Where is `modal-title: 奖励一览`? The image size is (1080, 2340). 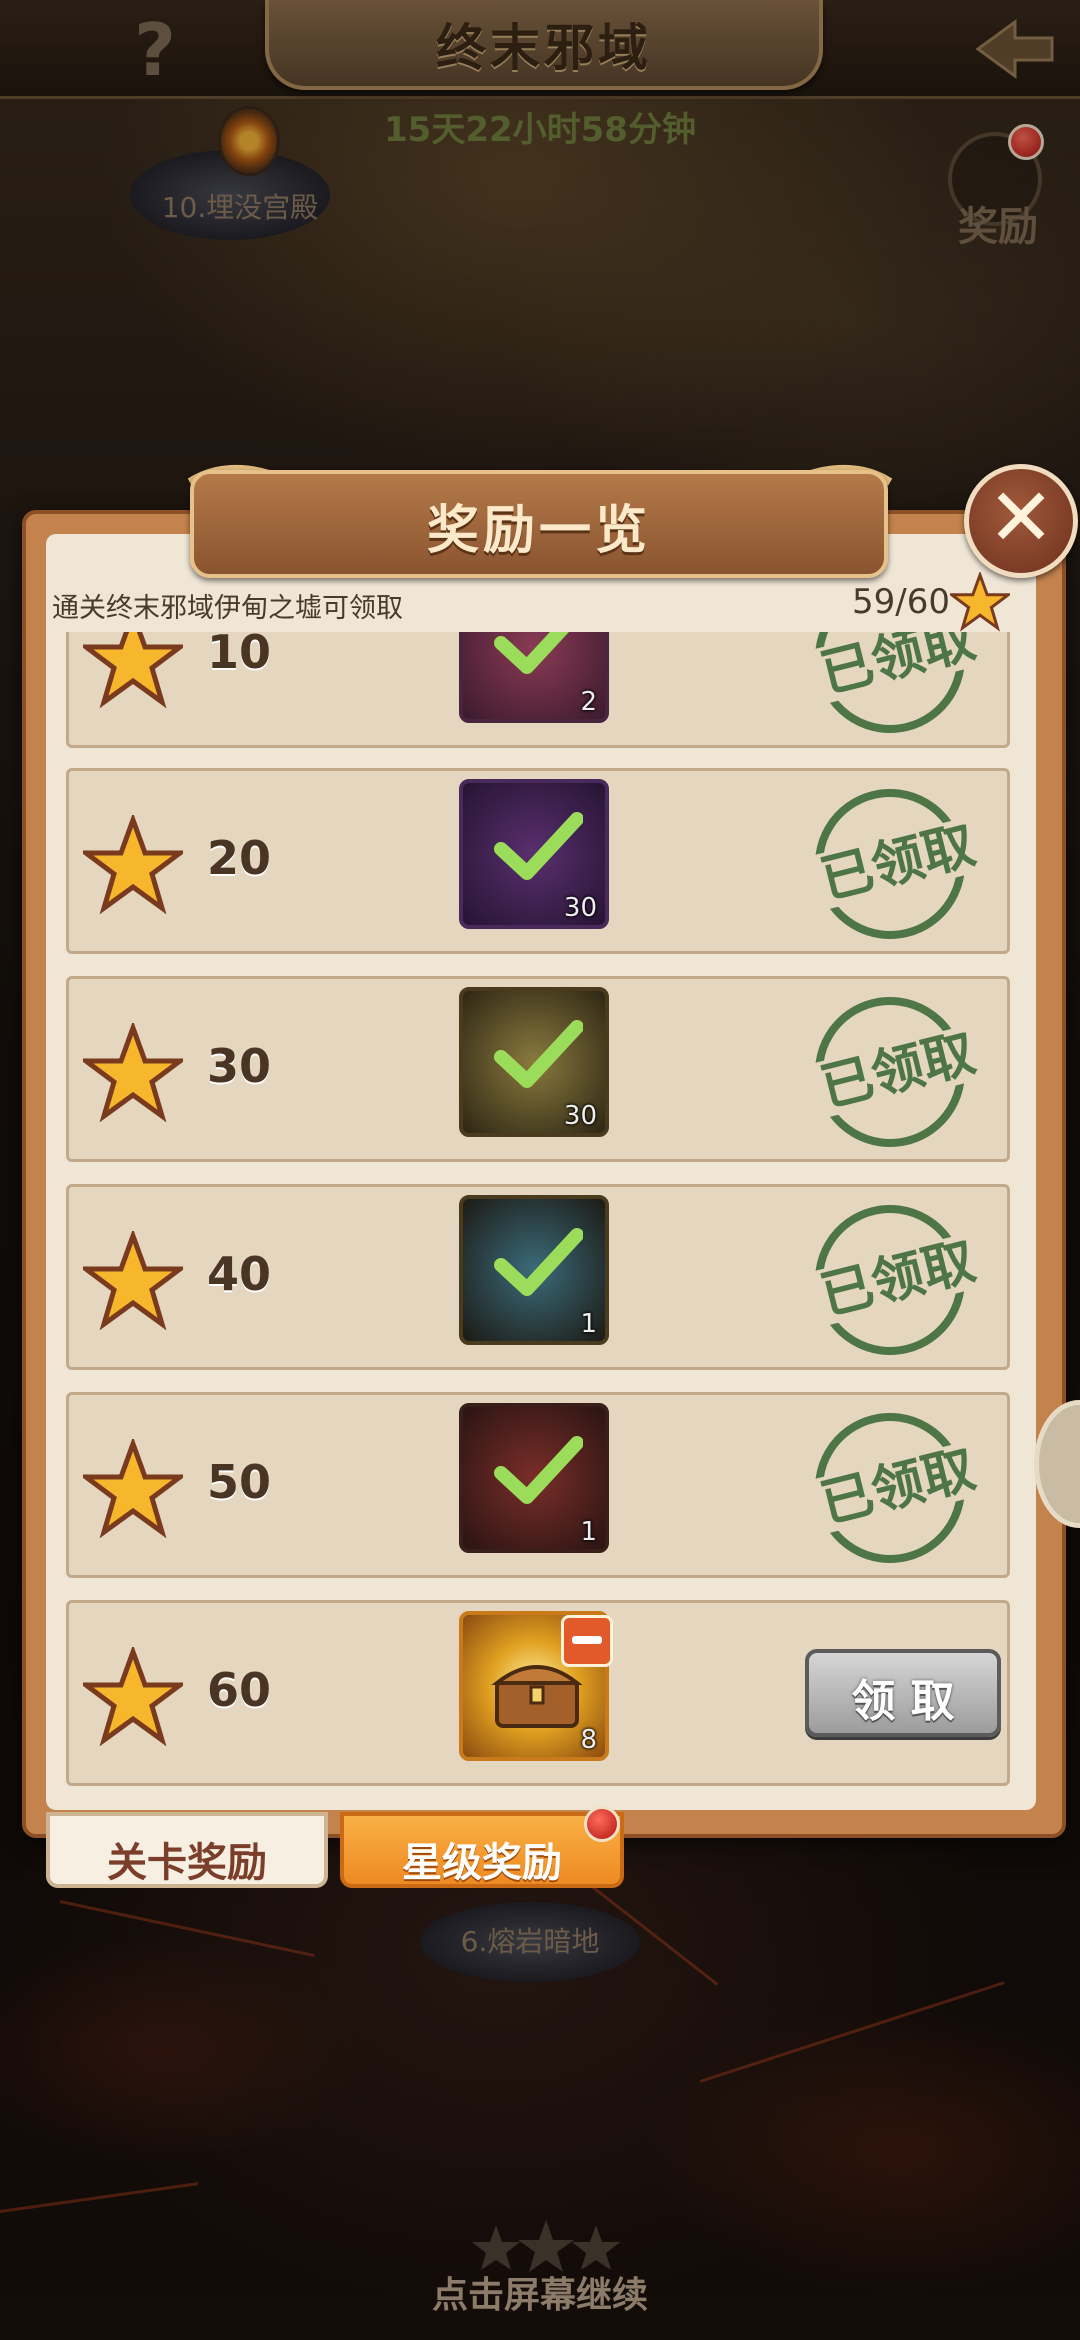 modal-title: 奖励一览 is located at coordinates (538, 531).